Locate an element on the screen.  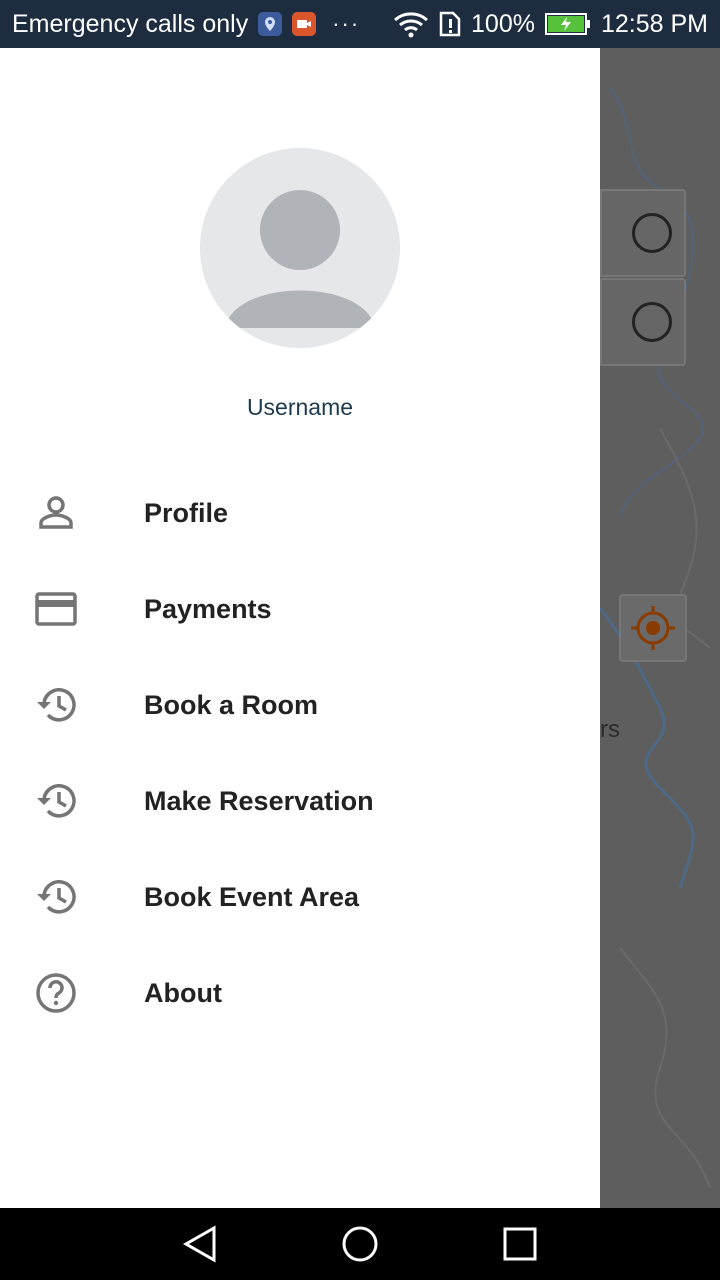
menu-item-label: Profile is located at coordinates (186, 512).